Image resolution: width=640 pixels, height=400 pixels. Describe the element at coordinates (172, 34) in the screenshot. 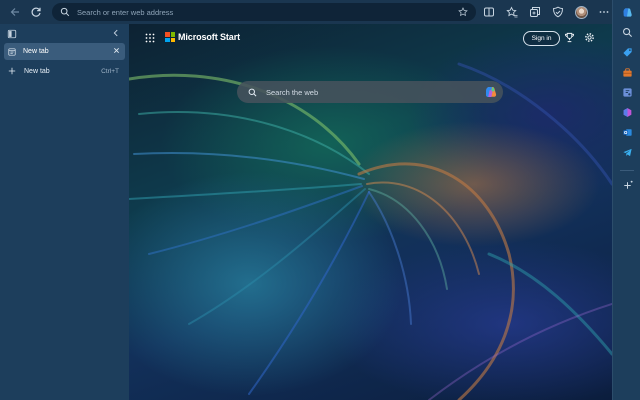

I see `logo-square-green` at that location.